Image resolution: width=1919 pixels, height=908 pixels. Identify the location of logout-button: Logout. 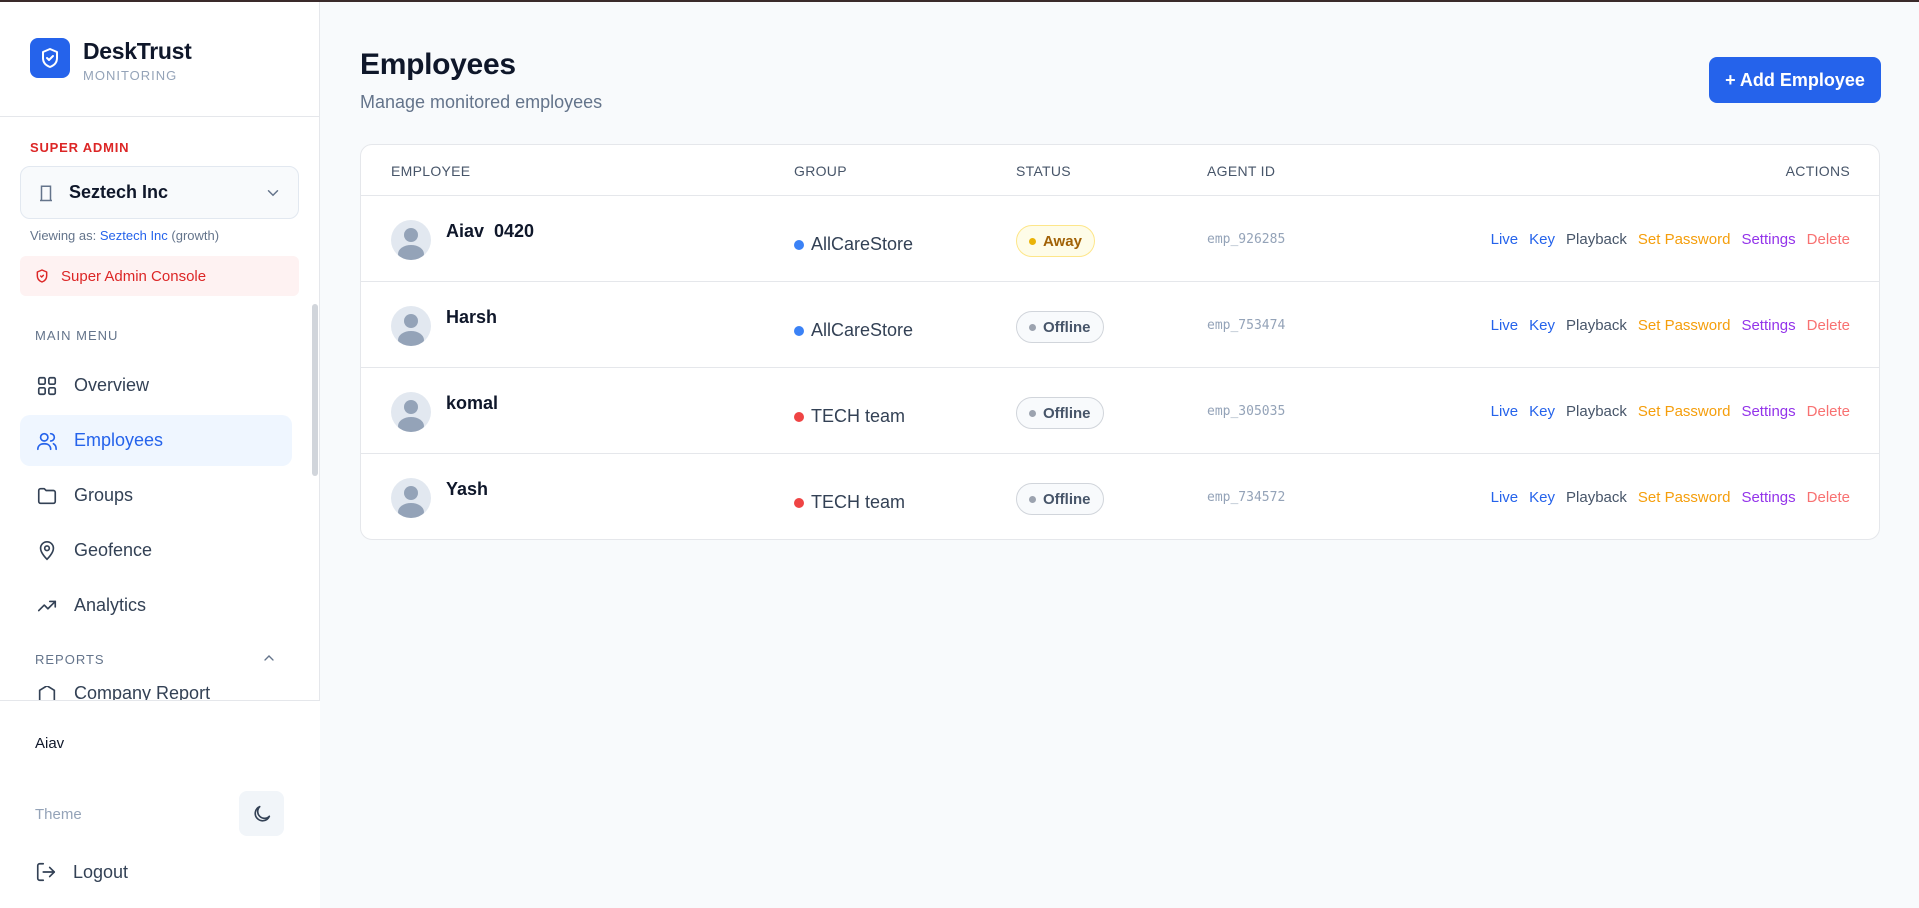
(81, 872).